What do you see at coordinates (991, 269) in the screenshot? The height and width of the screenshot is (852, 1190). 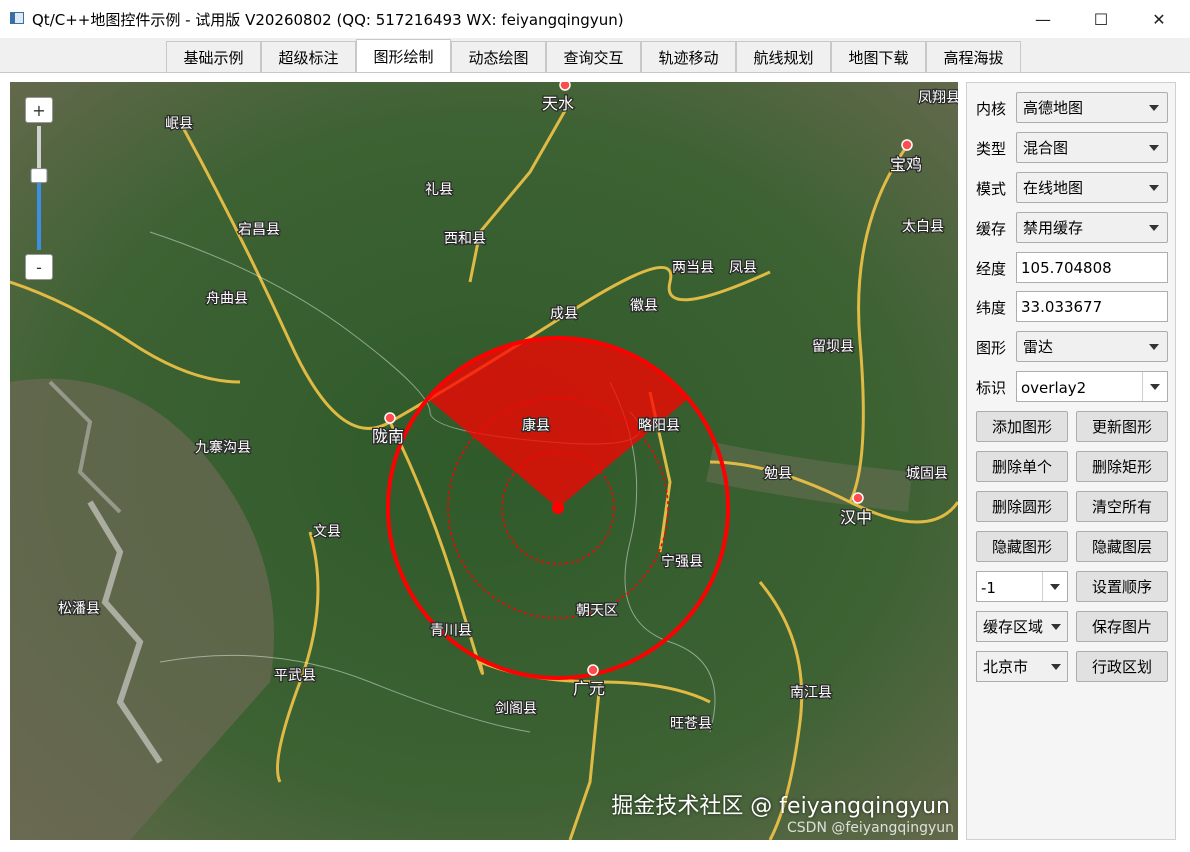 I see `longitude-label: 经度` at bounding box center [991, 269].